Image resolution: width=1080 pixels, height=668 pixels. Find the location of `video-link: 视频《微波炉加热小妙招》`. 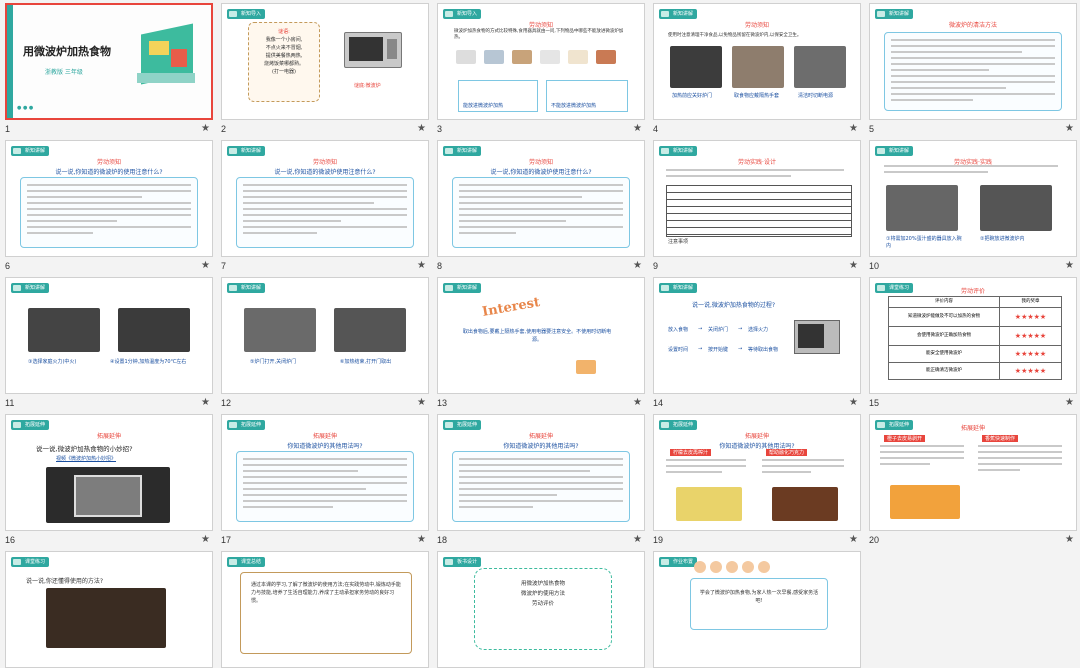

video-link: 视频《微波炉加热小妙招》 is located at coordinates (86, 458).